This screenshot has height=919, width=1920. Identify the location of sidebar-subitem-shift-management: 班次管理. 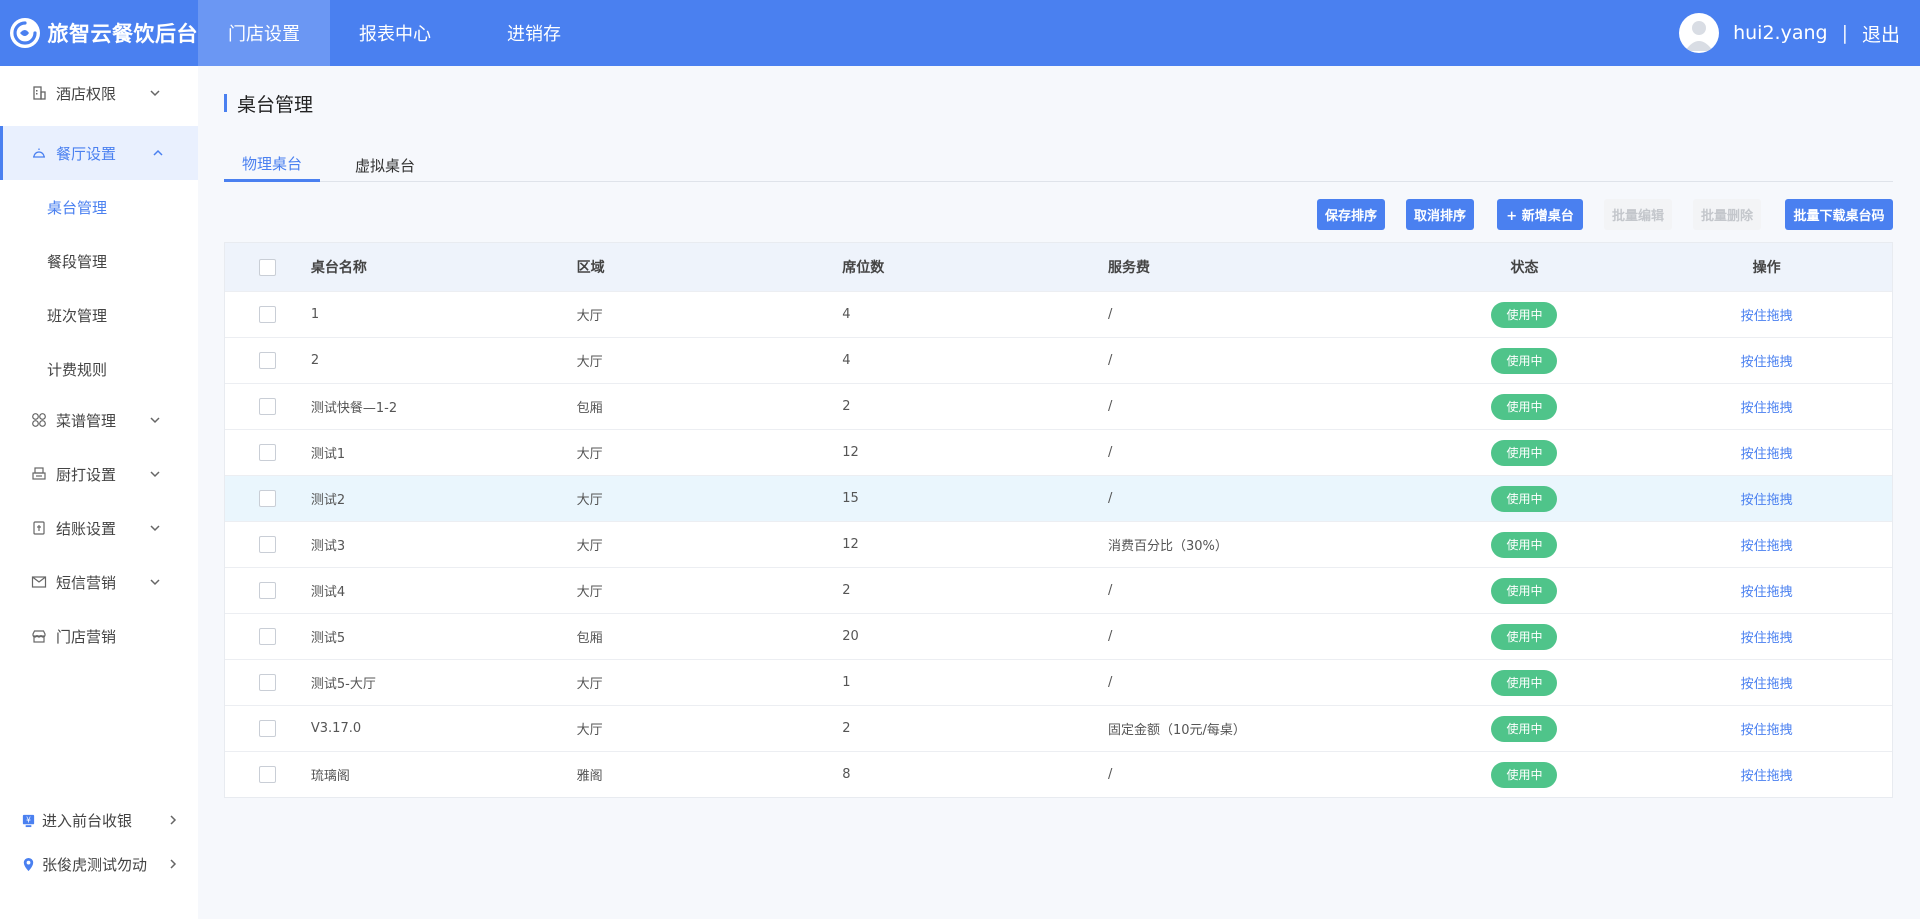
(99, 315).